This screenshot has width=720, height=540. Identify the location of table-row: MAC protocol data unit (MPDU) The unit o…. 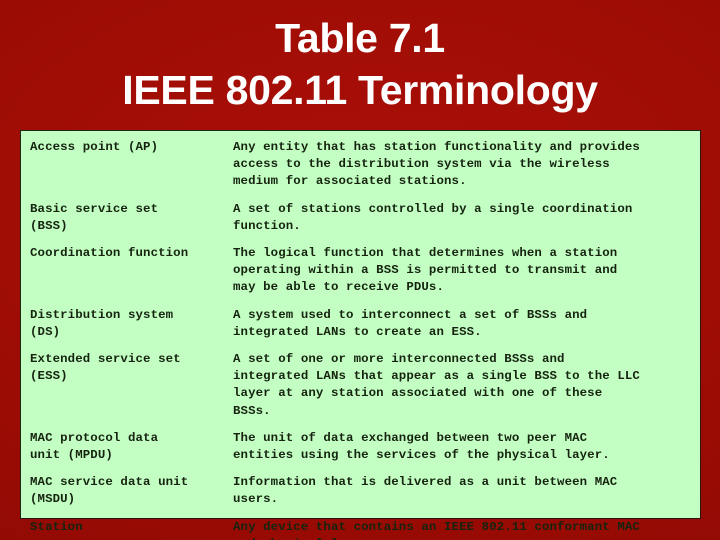
(362, 452).